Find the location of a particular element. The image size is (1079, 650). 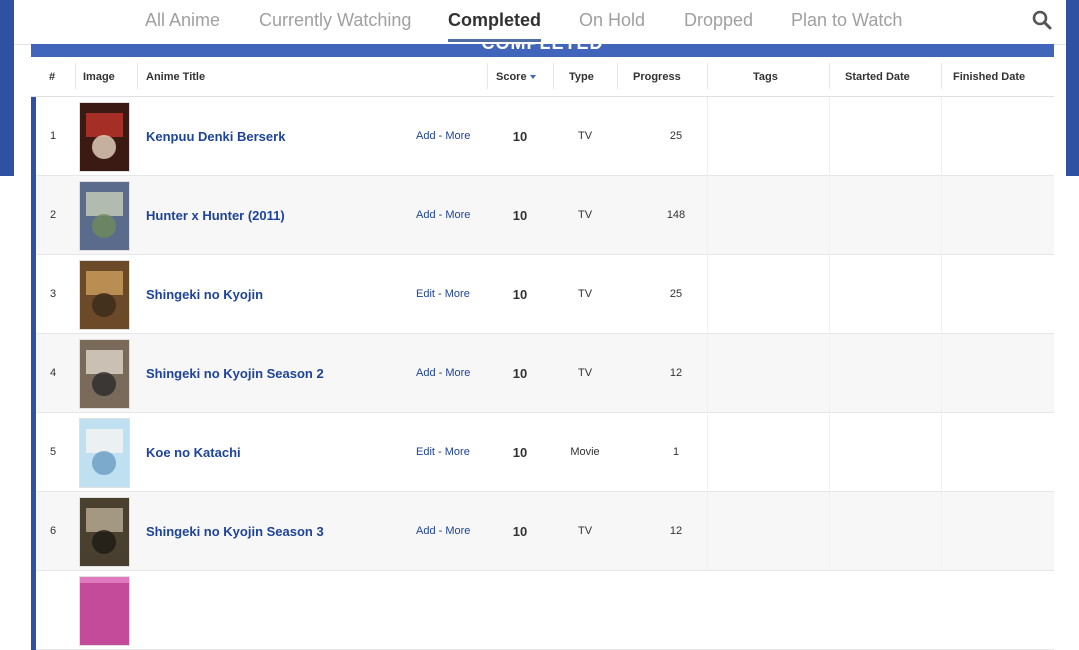

tab-all-anime: All Anime is located at coordinates (182, 20).